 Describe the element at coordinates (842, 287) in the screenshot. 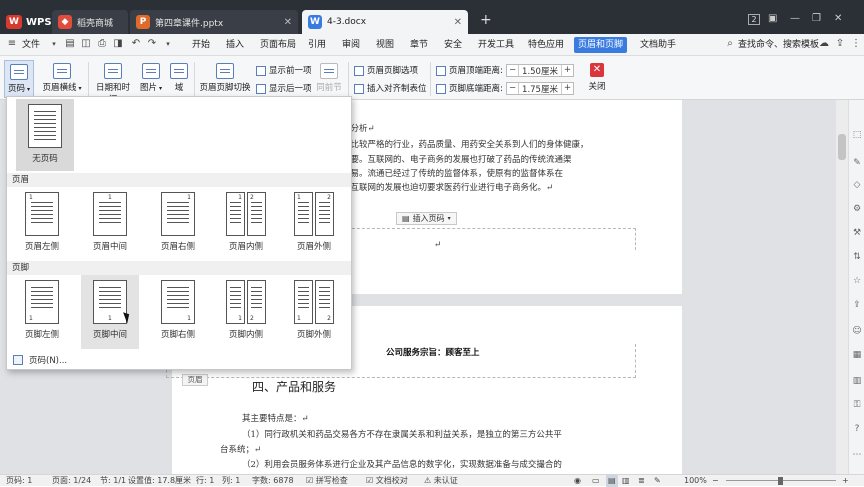

I see `vertical-scrollbar` at that location.